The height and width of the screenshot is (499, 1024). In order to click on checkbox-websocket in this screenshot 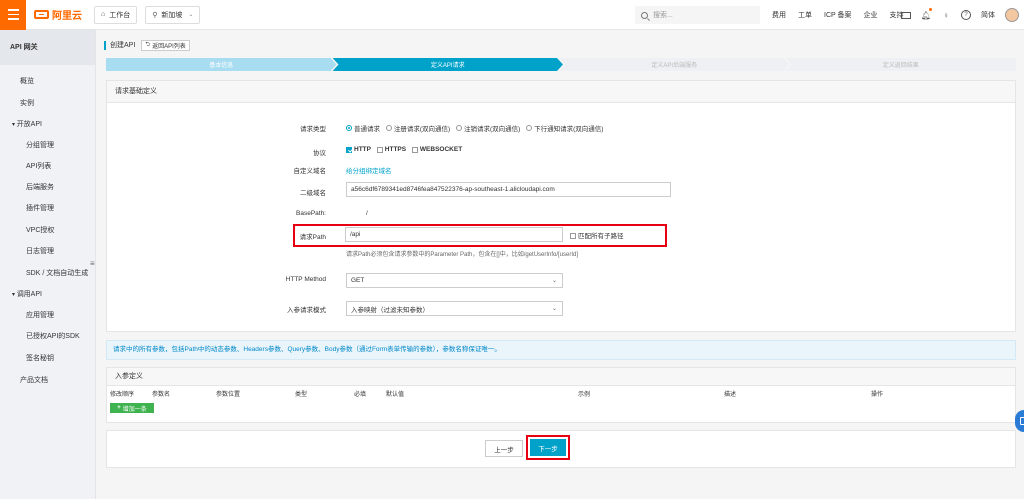, I will do `click(414, 149)`.